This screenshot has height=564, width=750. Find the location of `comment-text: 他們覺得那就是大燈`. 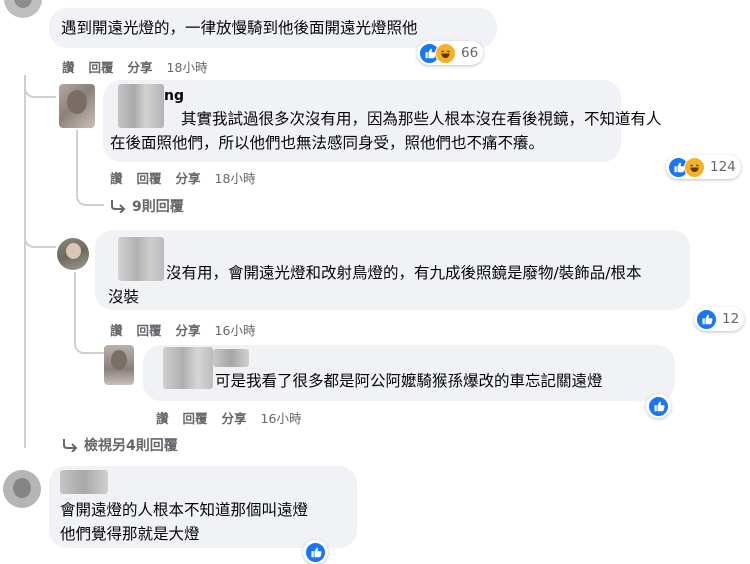

comment-text: 他們覺得那就是大燈 is located at coordinates (130, 534).